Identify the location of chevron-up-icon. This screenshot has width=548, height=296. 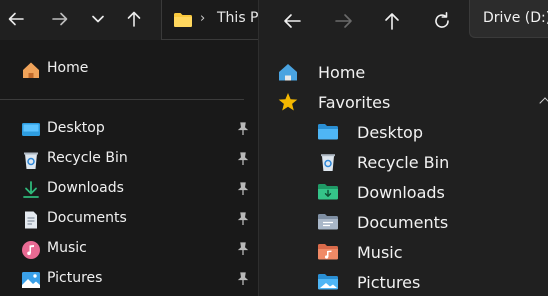
(543, 103).